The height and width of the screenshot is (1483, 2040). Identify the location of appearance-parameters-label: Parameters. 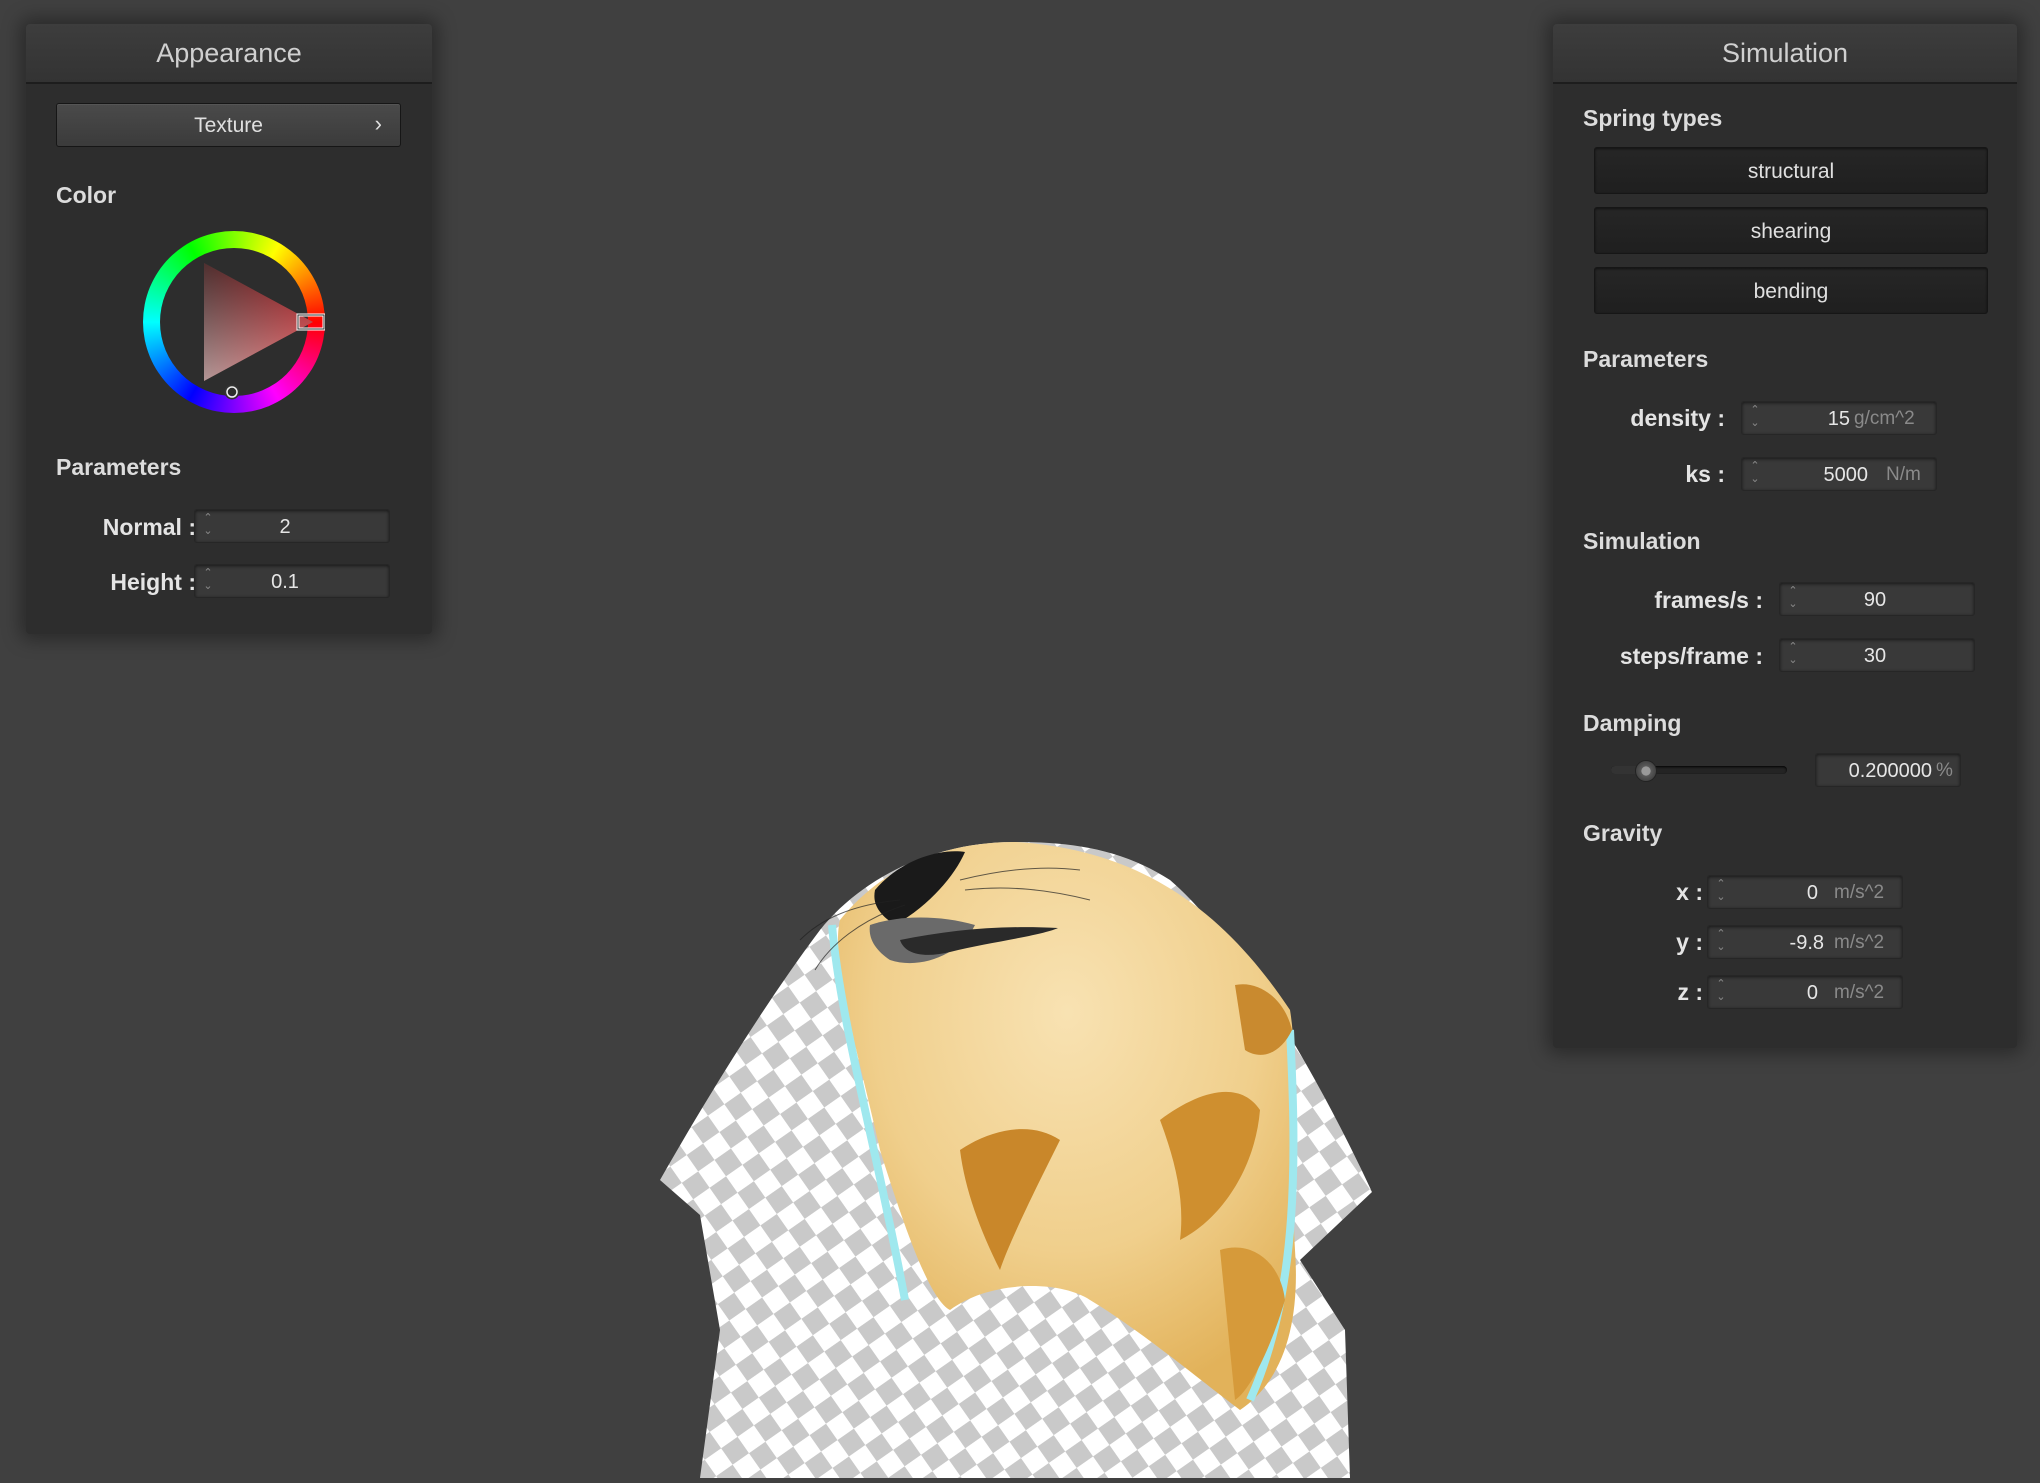
(119, 467).